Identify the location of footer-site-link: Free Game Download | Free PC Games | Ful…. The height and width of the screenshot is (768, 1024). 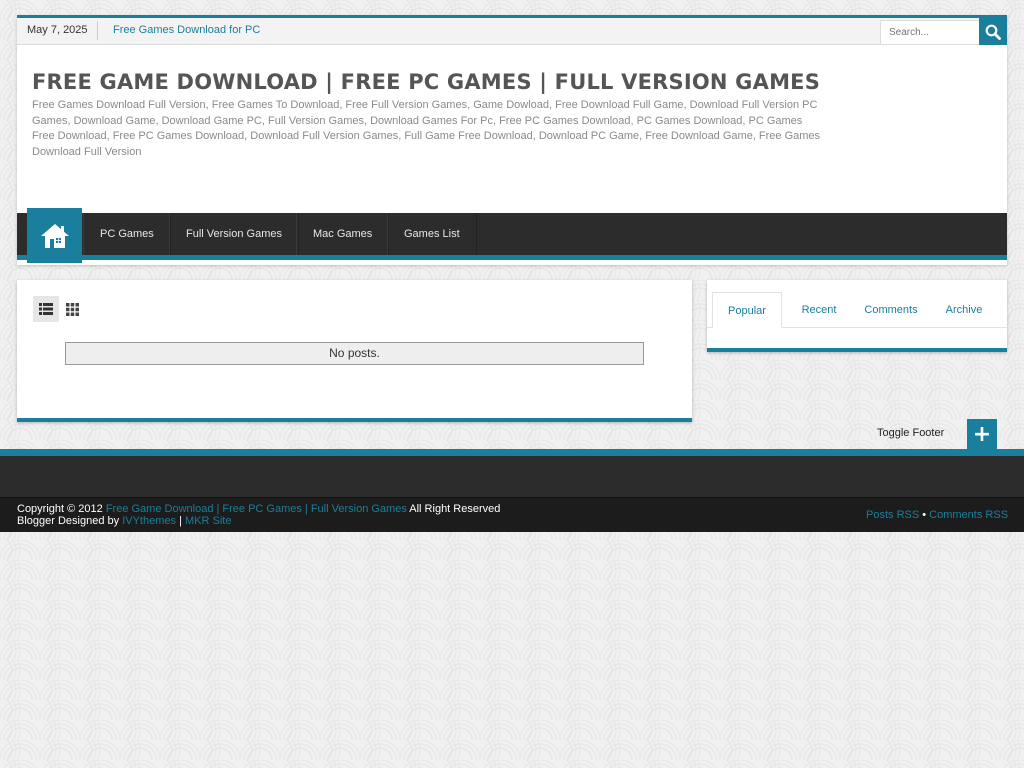
(256, 509).